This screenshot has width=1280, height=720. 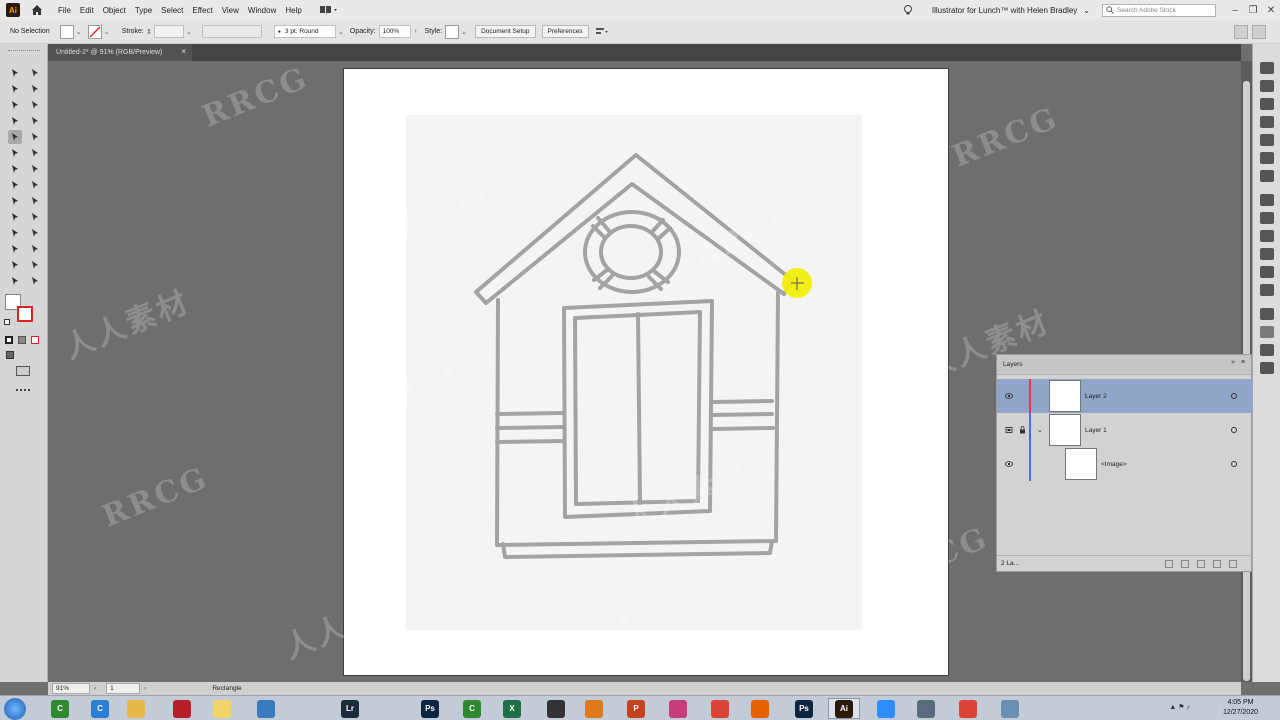 I want to click on taskbar-app-powerpoint: P, so click(x=636, y=708).